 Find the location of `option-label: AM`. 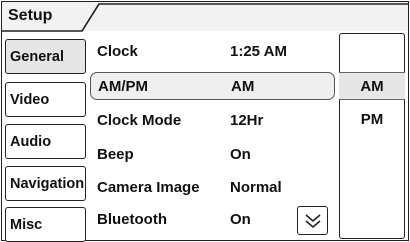

option-label: AM is located at coordinates (372, 86).